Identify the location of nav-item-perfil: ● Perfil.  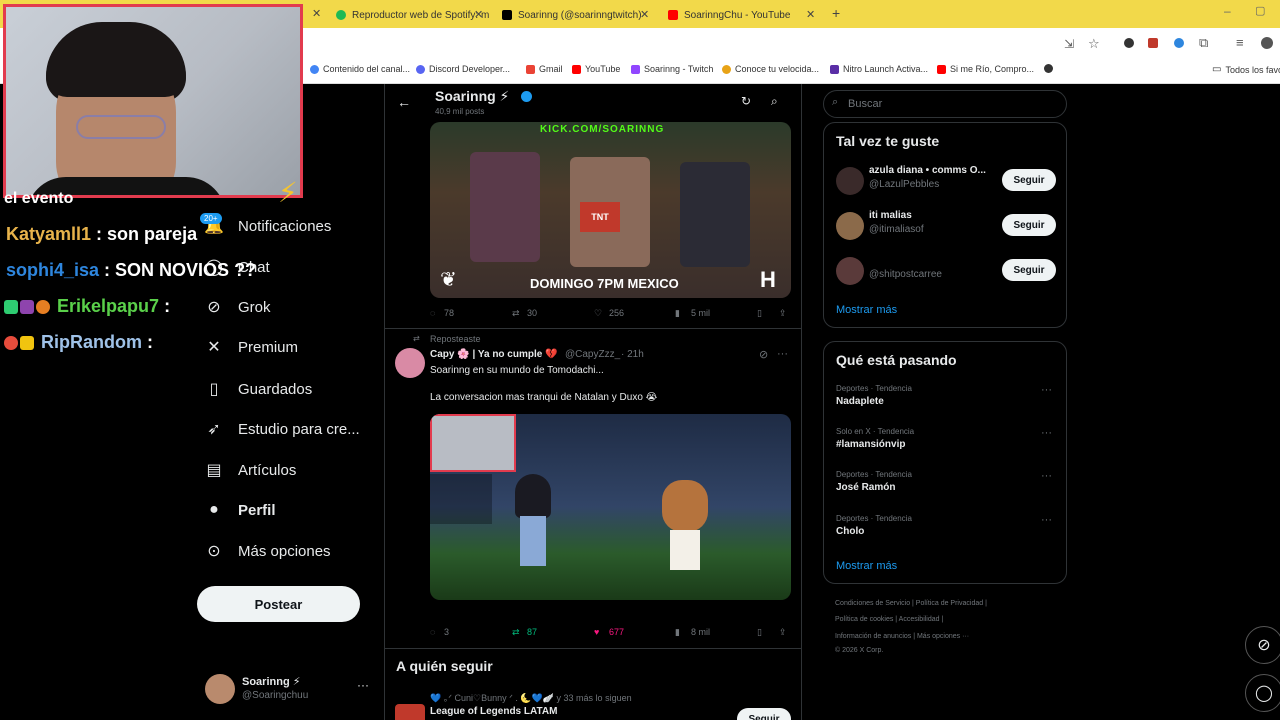
(239, 510).